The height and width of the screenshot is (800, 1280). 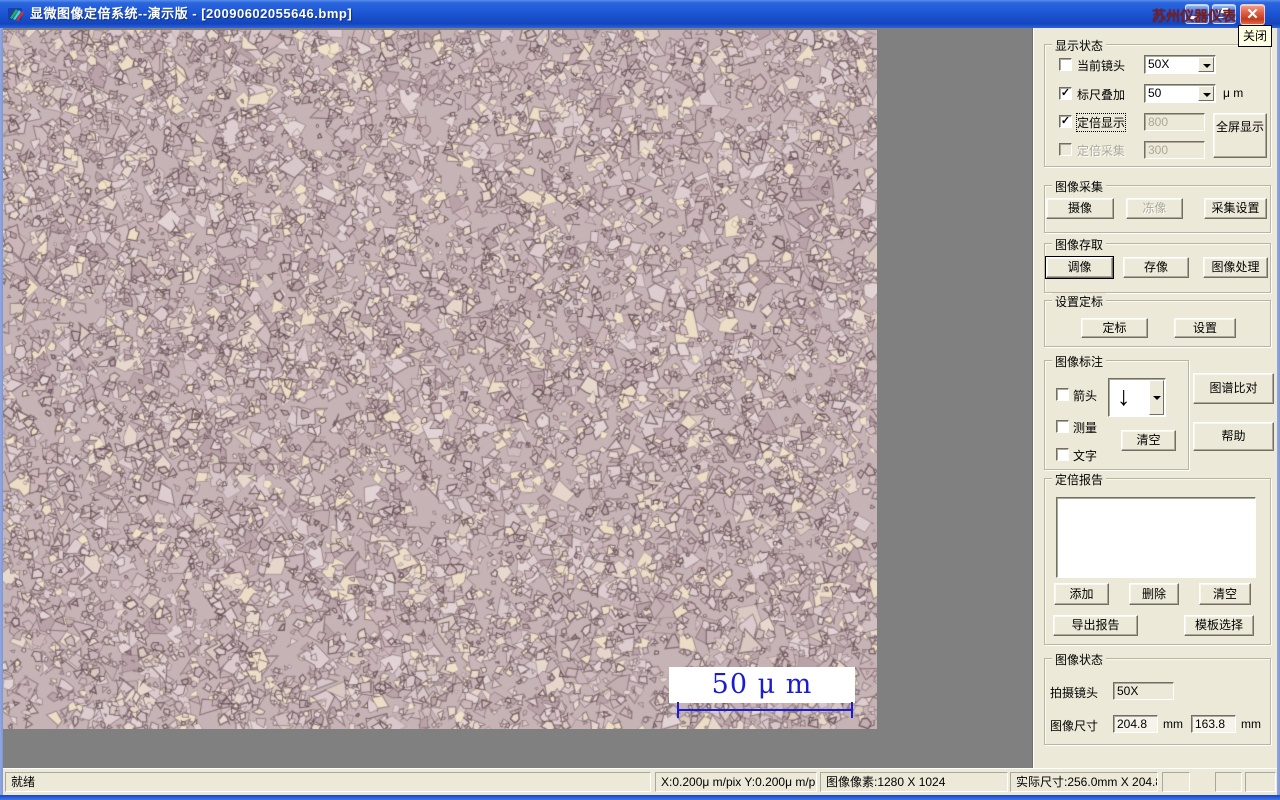 What do you see at coordinates (1079, 45) in the screenshot?
I see `group-display-status-label: 显示状态` at bounding box center [1079, 45].